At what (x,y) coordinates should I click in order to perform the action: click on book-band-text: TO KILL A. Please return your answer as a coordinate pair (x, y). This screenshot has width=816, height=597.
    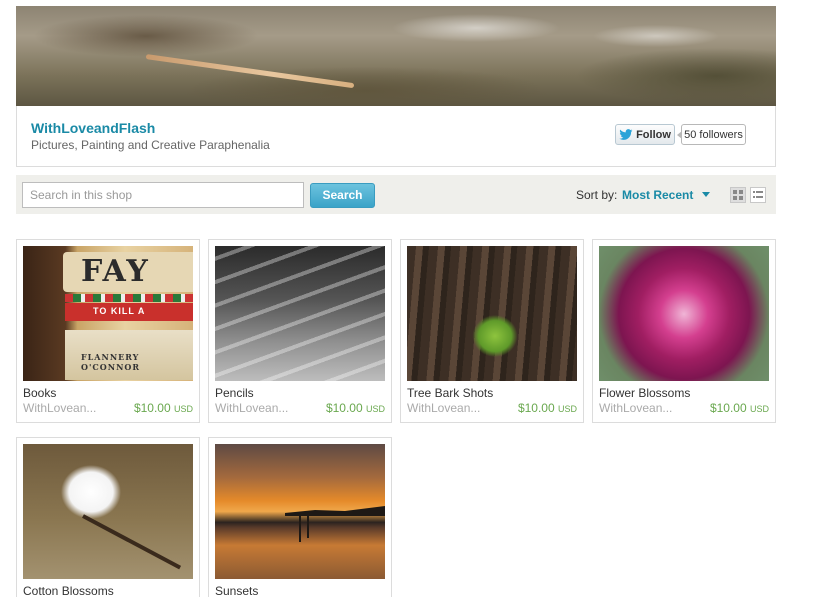
    Looking at the image, I should click on (119, 311).